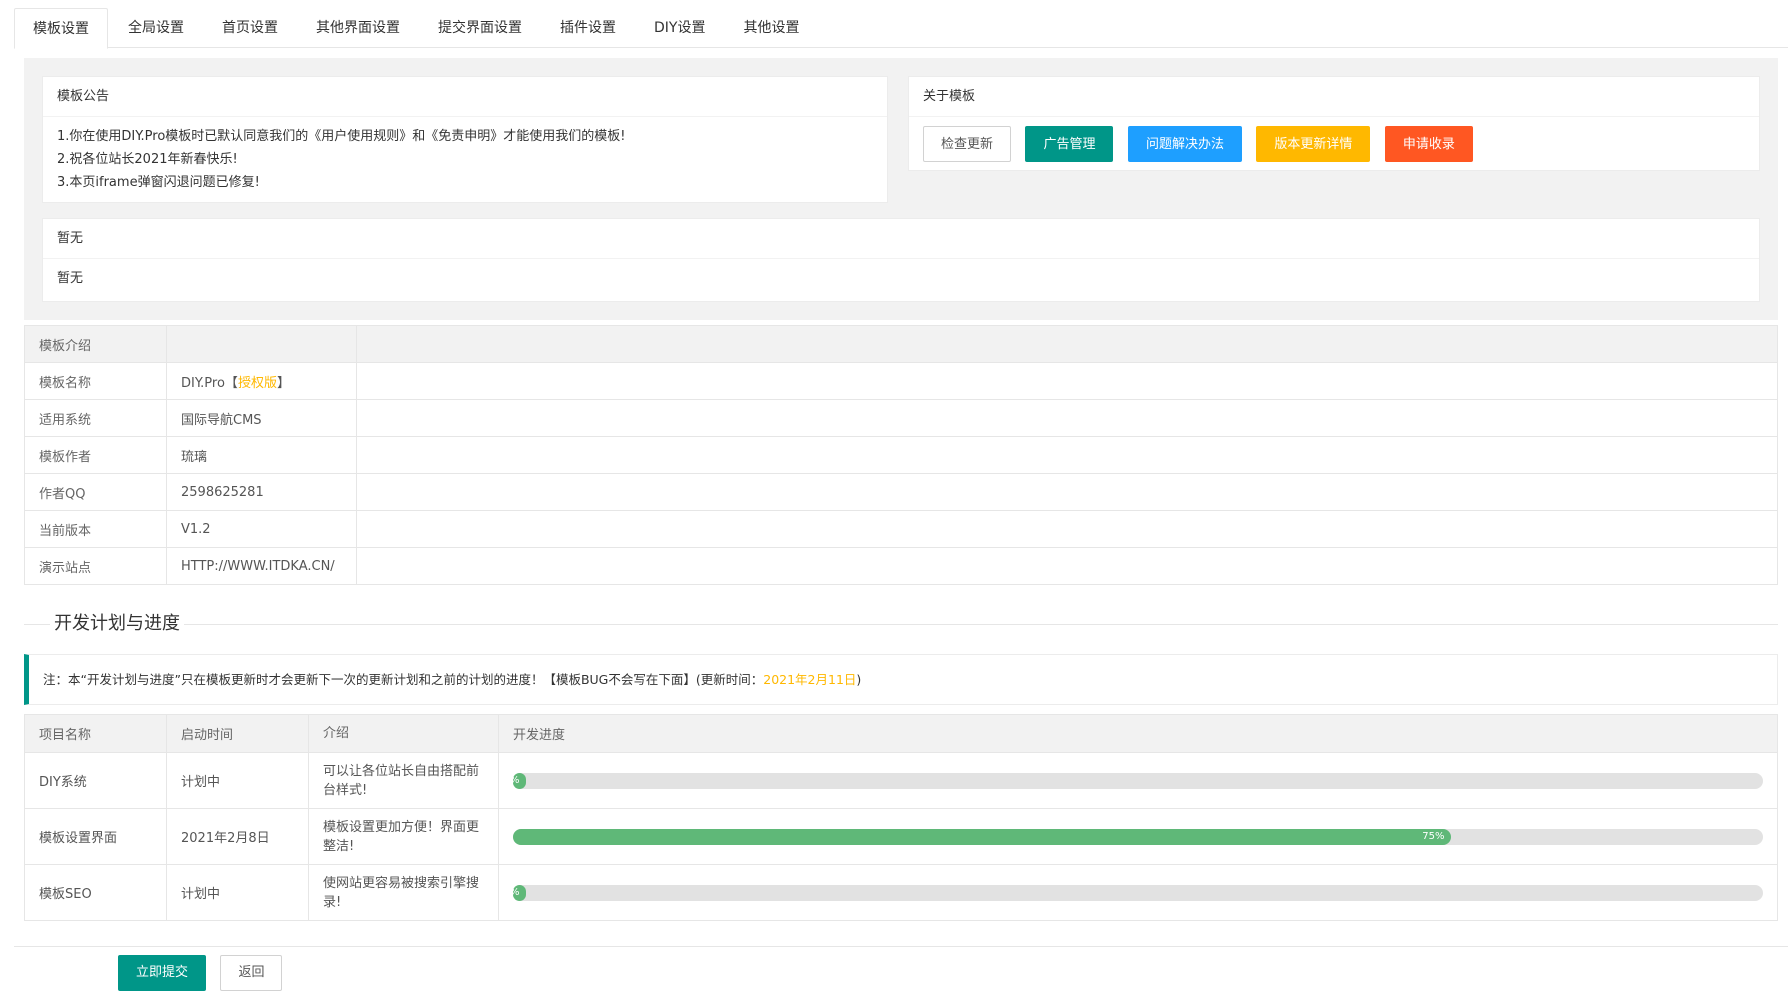 The height and width of the screenshot is (1006, 1788). Describe the element at coordinates (679, 28) in the screenshot. I see `tab-diy-settings: DIY设置` at that location.